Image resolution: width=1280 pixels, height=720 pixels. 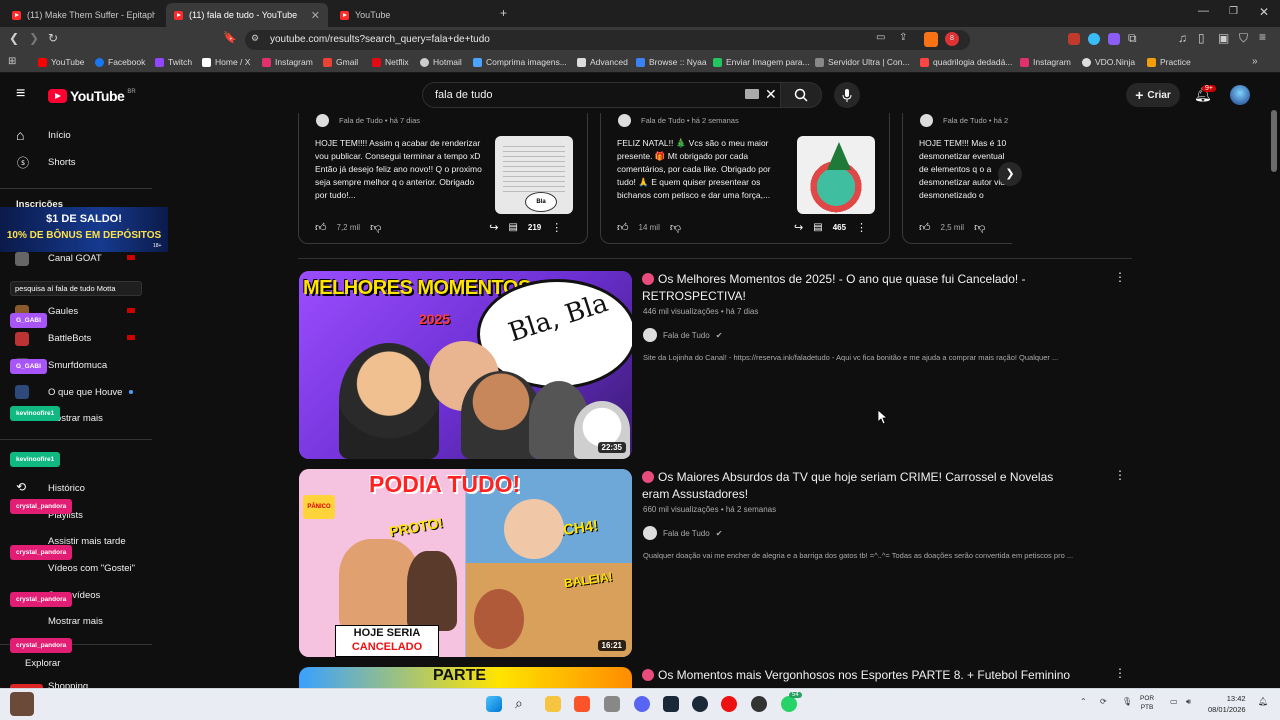 What do you see at coordinates (1083, 701) in the screenshot?
I see `tray-expand-icon: ⌃` at bounding box center [1083, 701].